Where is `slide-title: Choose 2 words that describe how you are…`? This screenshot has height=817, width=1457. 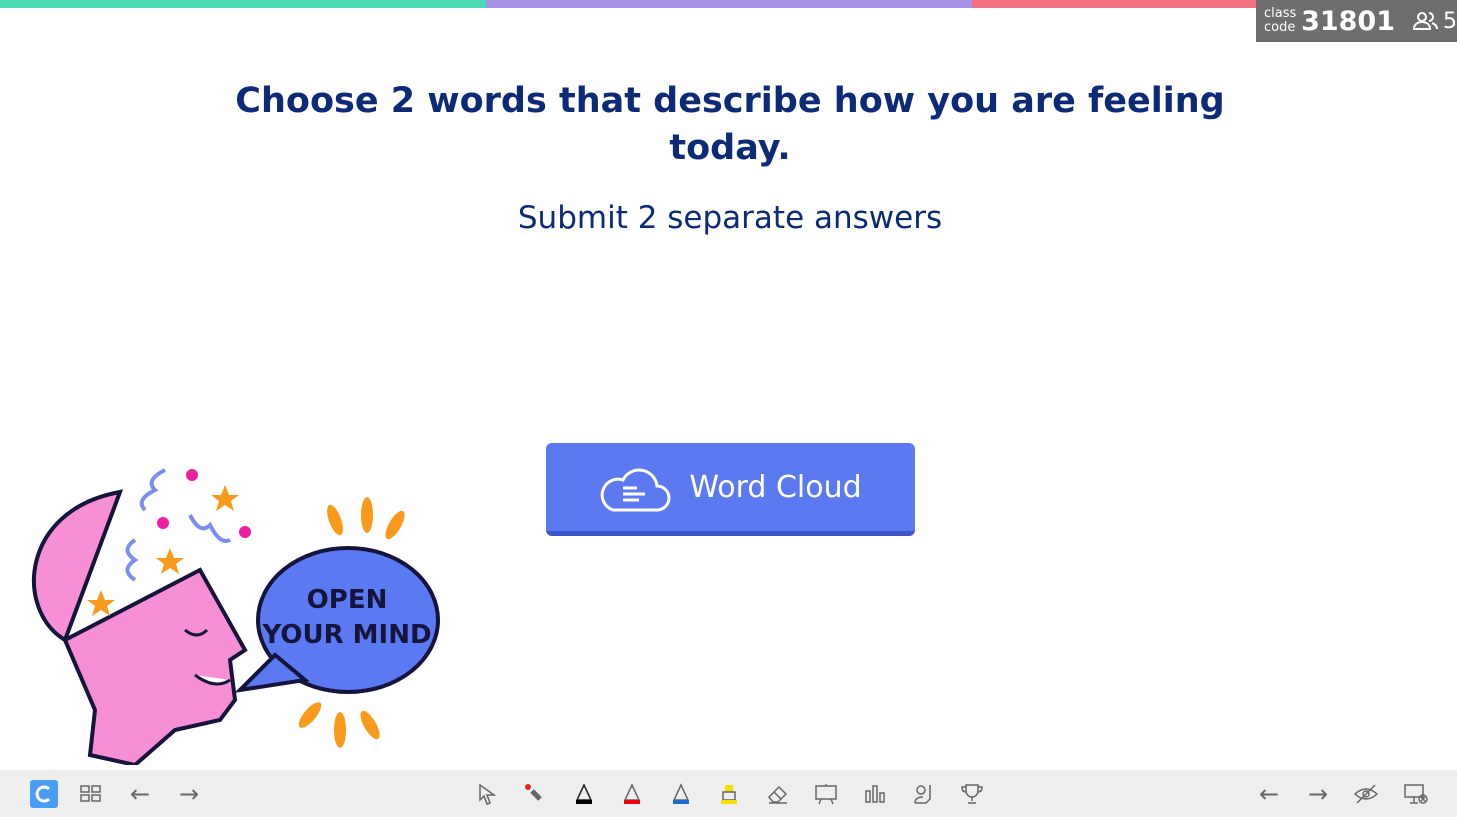
slide-title: Choose 2 words that describe how you are… is located at coordinates (730, 124).